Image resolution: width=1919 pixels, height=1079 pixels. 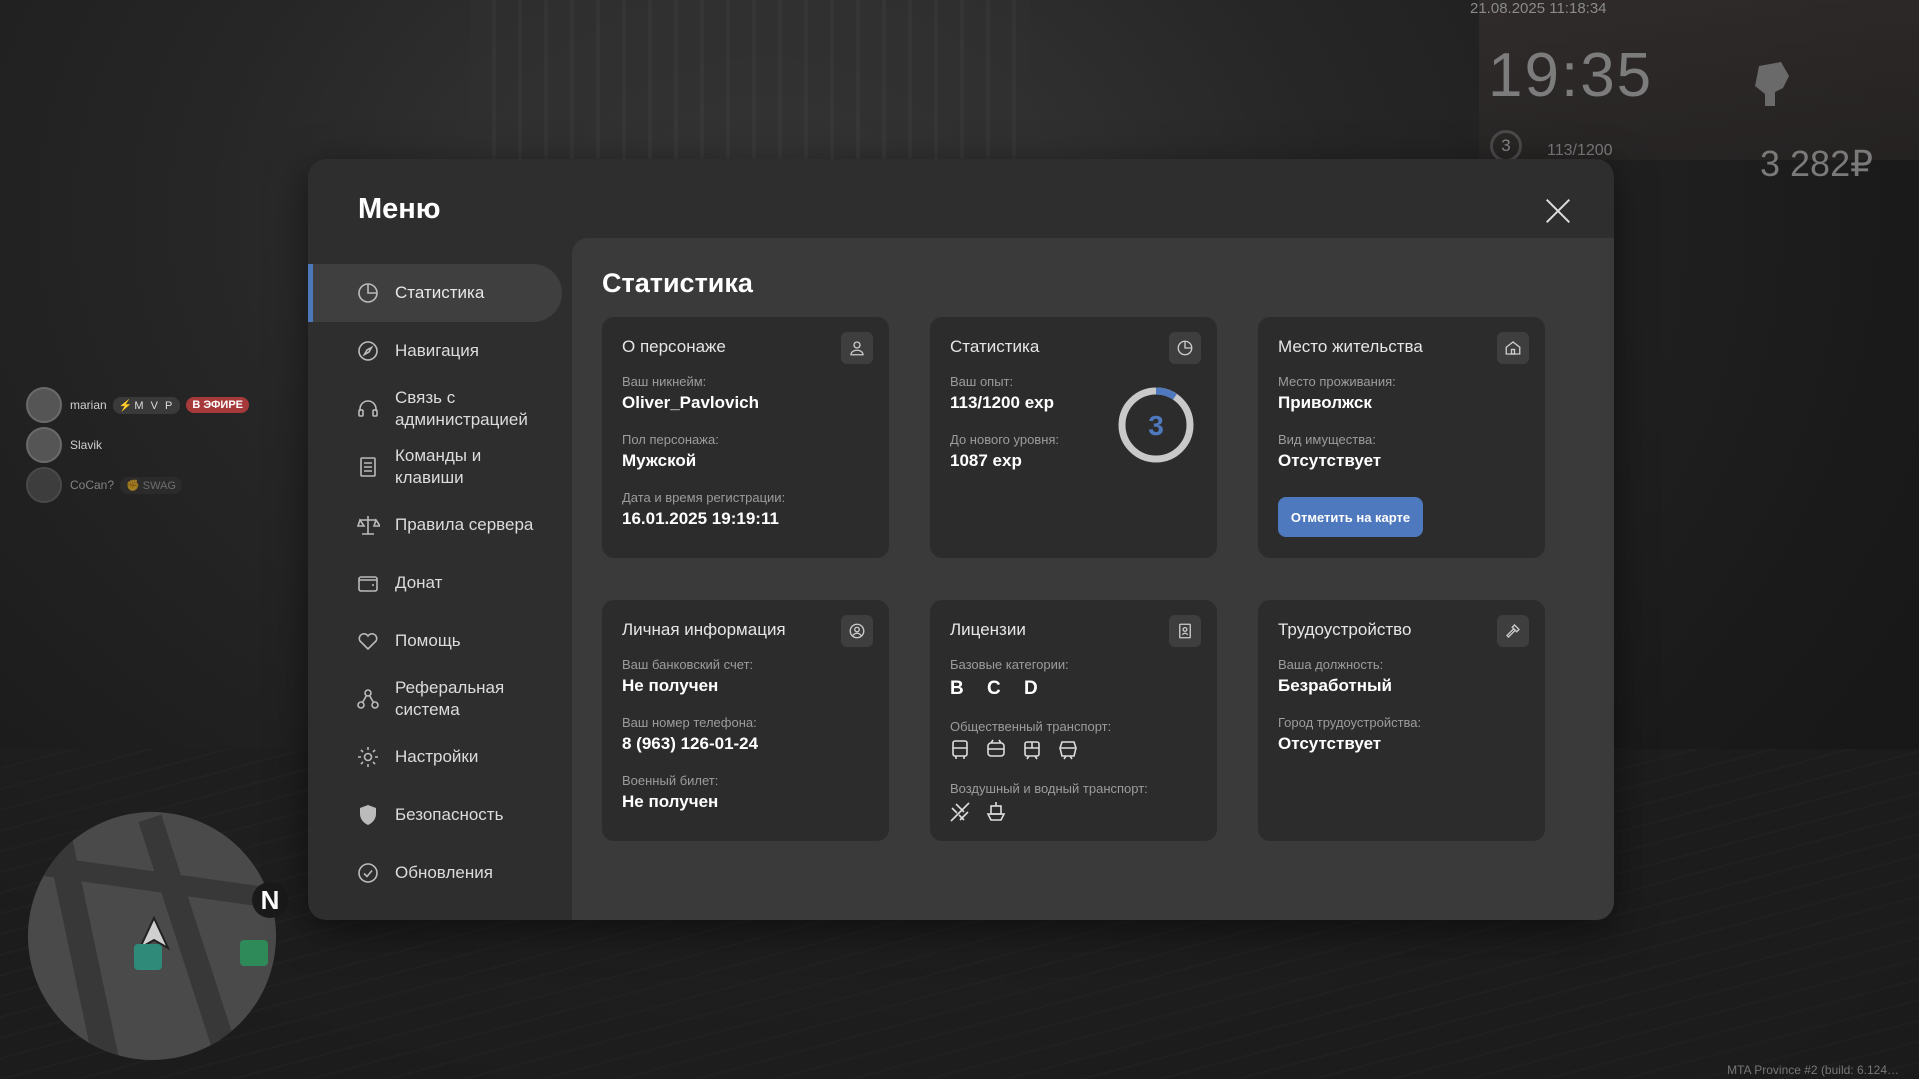 What do you see at coordinates (368, 351) in the screenshot?
I see `compass-icon` at bounding box center [368, 351].